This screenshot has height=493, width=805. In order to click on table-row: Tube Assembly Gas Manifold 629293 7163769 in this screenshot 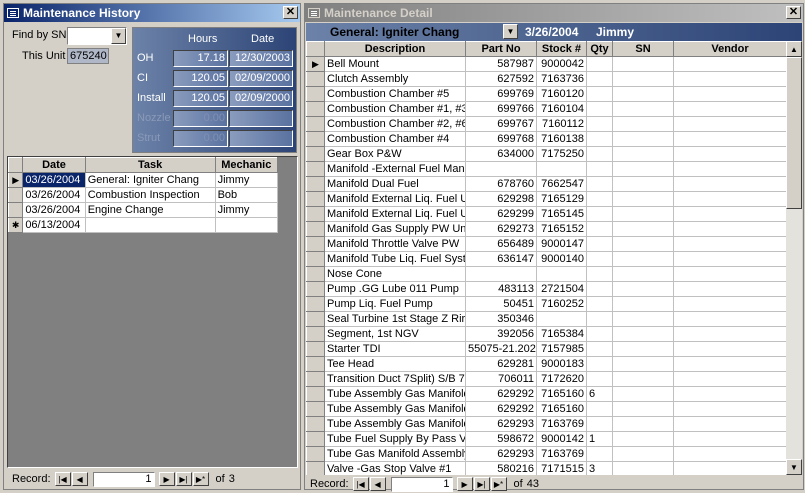, I will do `click(546, 424)`.